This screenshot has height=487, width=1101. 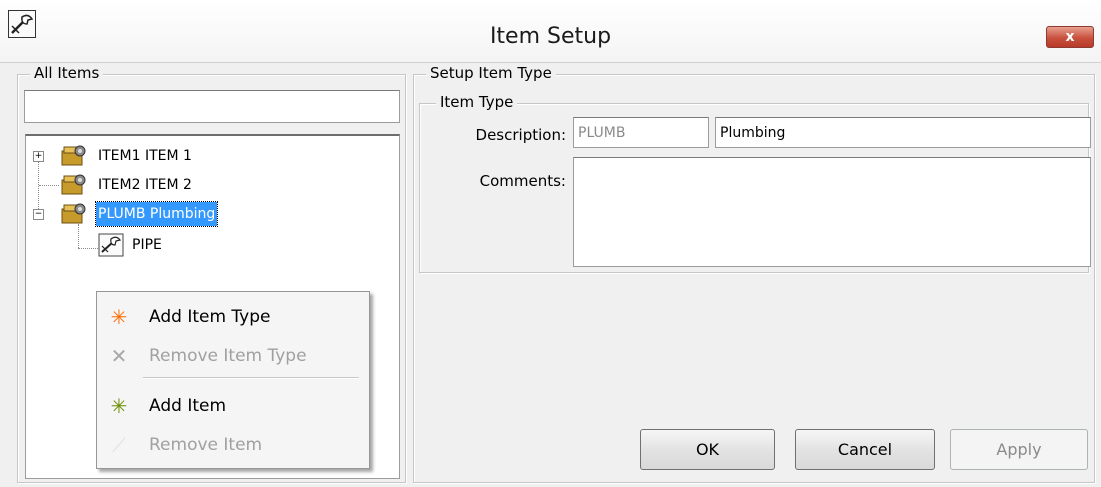 What do you see at coordinates (212, 106) in the screenshot?
I see `item-search-input` at bounding box center [212, 106].